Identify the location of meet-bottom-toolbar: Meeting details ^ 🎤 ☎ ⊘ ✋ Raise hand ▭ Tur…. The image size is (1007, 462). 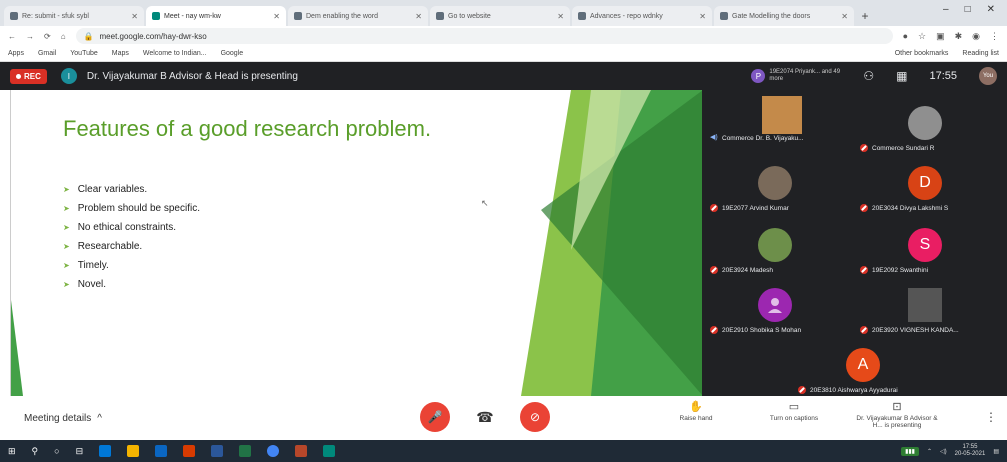
(503, 418).